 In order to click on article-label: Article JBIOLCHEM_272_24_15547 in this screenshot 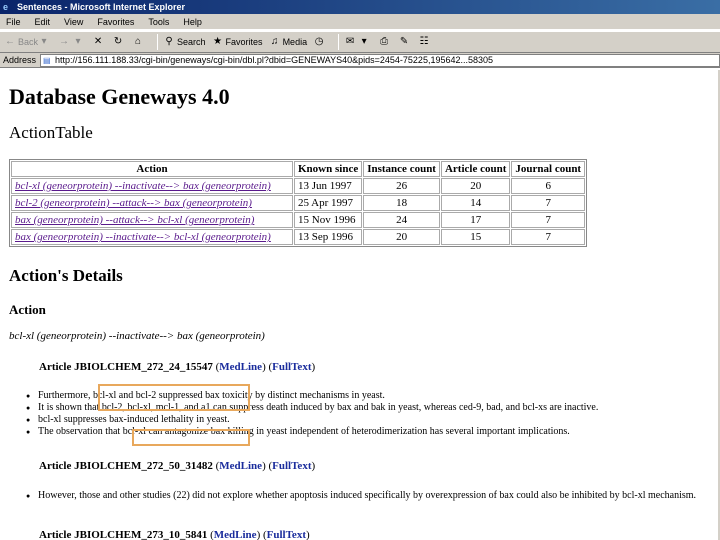, I will do `click(126, 367)`.